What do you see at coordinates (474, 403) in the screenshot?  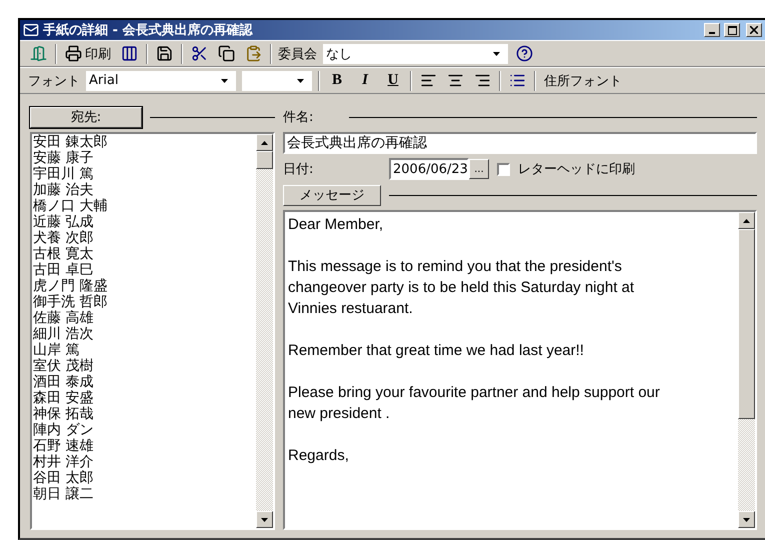 I see `message-paragraph: Please bring your favourite partner and help support our new president .` at bounding box center [474, 403].